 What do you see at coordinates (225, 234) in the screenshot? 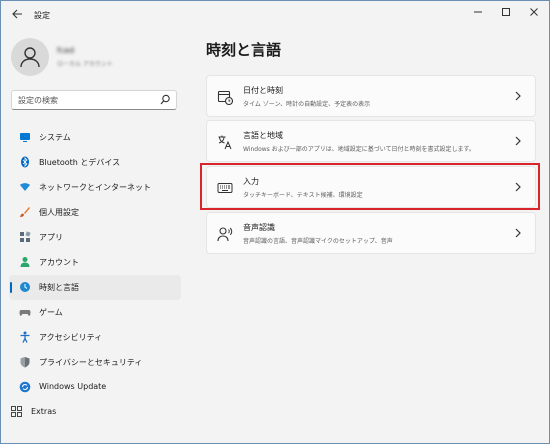
I see `speech-icon` at bounding box center [225, 234].